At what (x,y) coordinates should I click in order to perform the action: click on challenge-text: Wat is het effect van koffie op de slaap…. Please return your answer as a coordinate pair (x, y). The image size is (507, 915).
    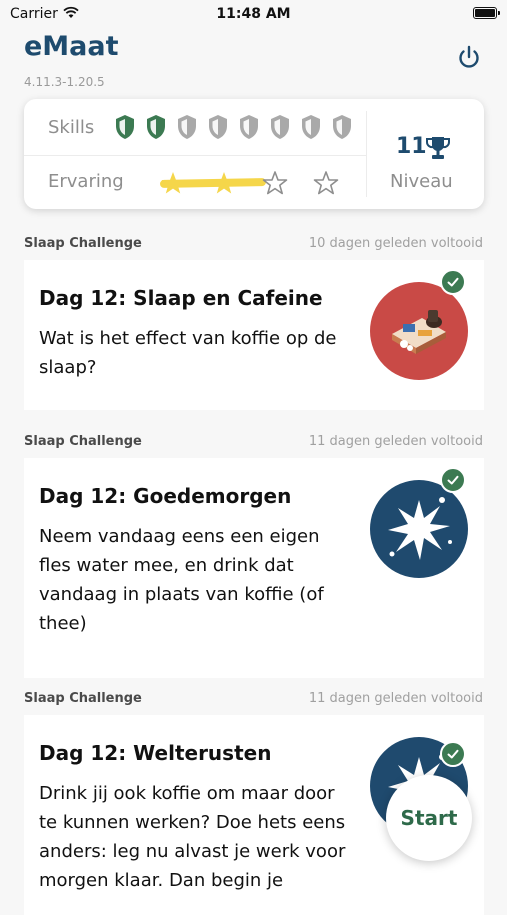
    Looking at the image, I should click on (188, 353).